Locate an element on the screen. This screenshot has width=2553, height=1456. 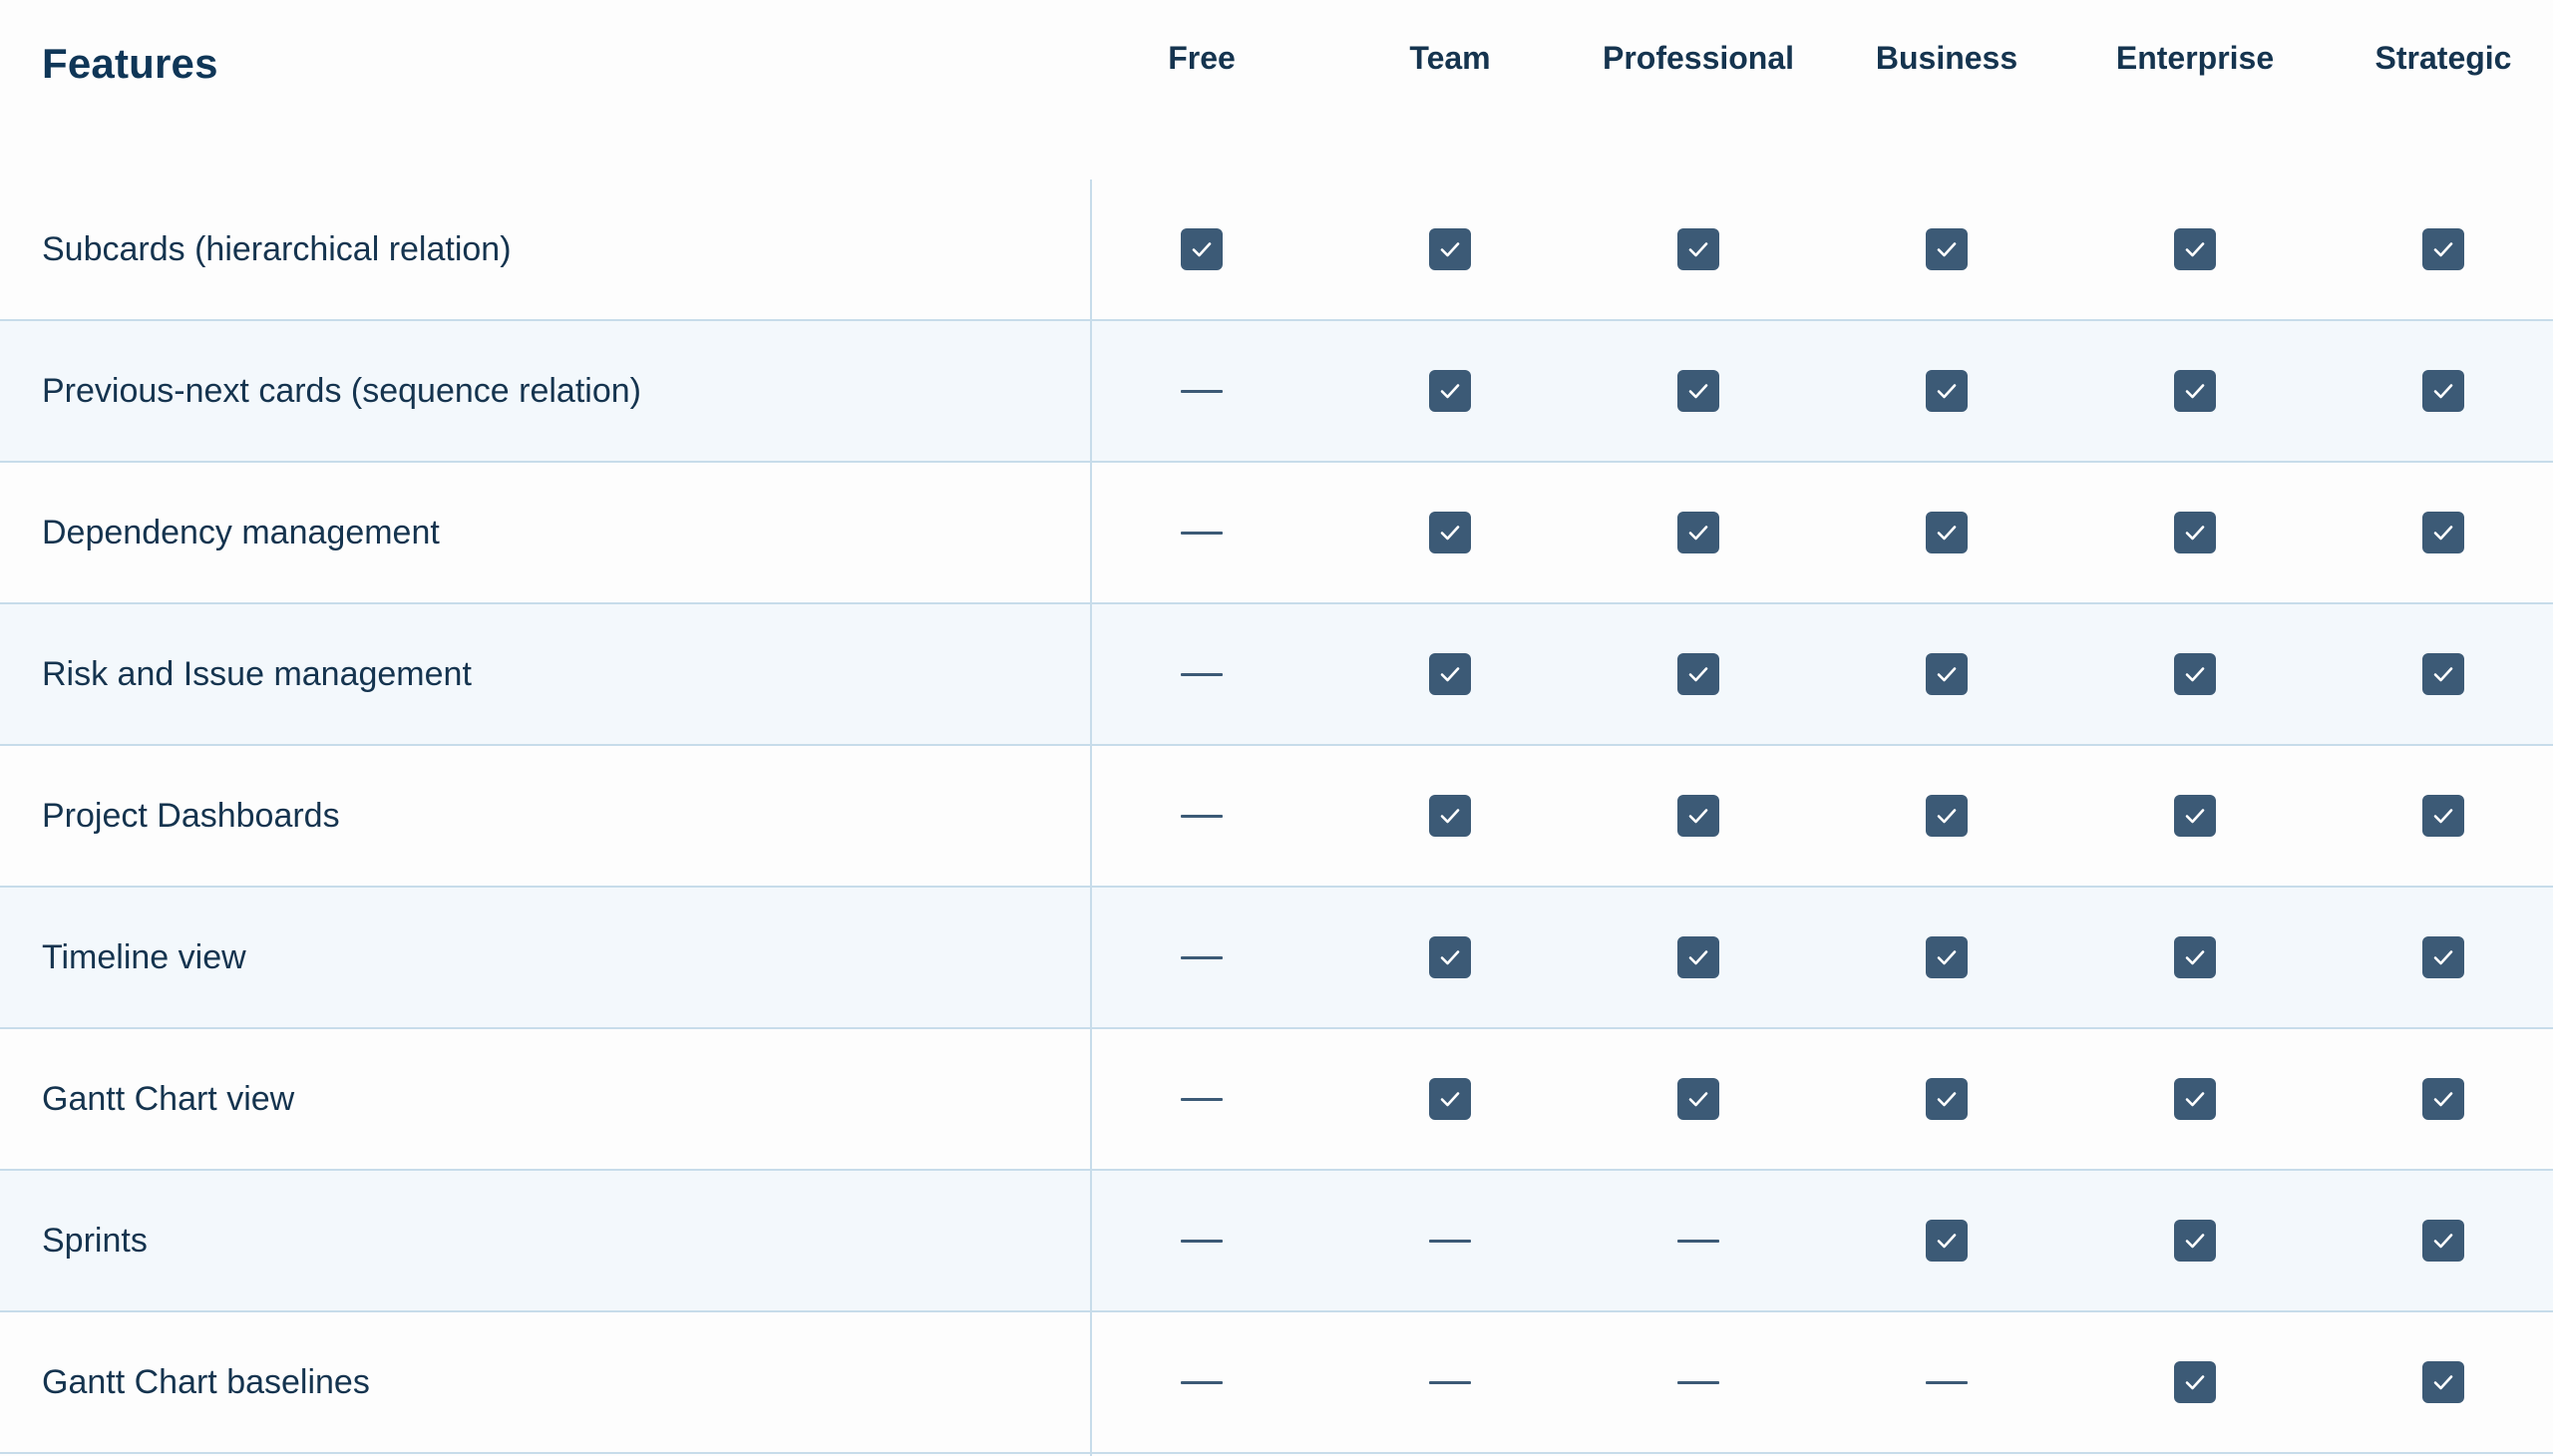
table-row: Gantt Chart baselines is located at coordinates (1276, 1383).